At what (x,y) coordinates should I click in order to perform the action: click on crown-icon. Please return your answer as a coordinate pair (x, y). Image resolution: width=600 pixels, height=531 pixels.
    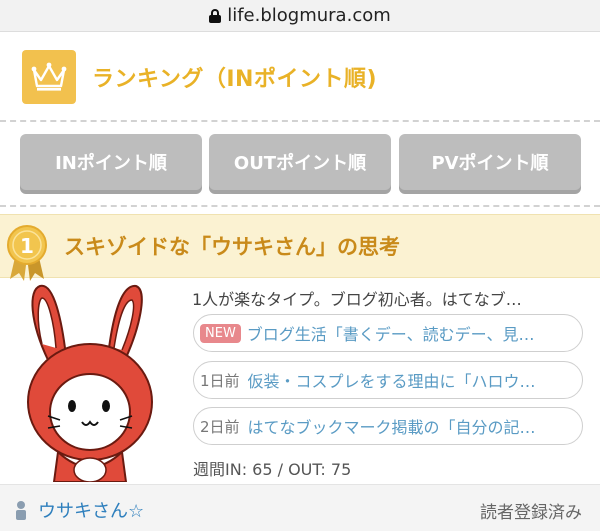
    Looking at the image, I should click on (49, 77).